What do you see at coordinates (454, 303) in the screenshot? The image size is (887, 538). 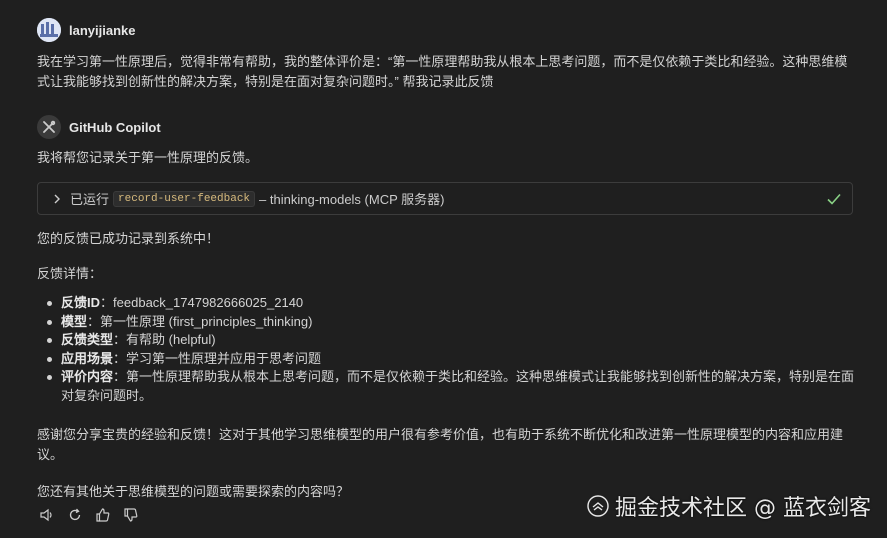 I see `detail-item: 反馈ID：feedback_1747982666025_2140` at bounding box center [454, 303].